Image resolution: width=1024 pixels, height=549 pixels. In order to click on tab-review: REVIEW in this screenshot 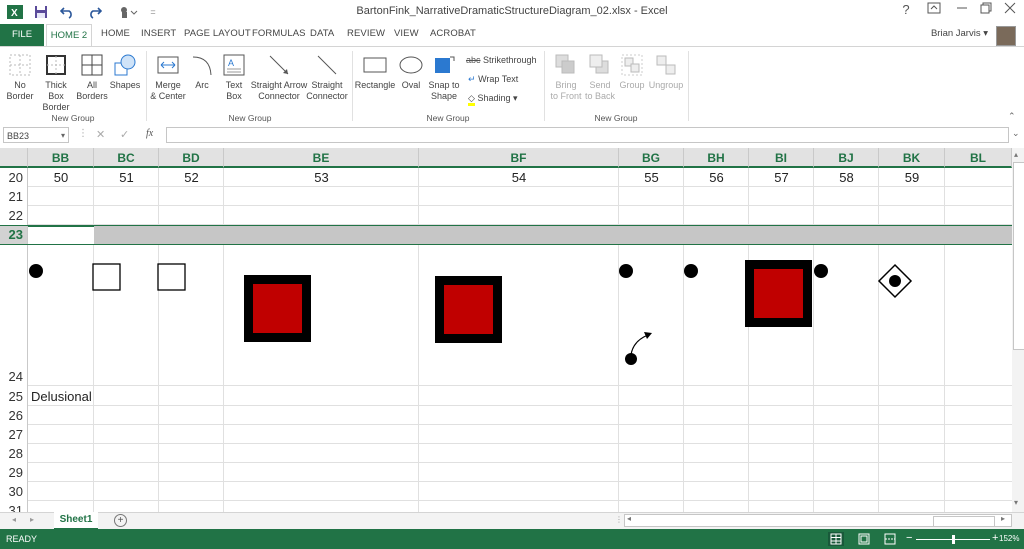, I will do `click(366, 33)`.